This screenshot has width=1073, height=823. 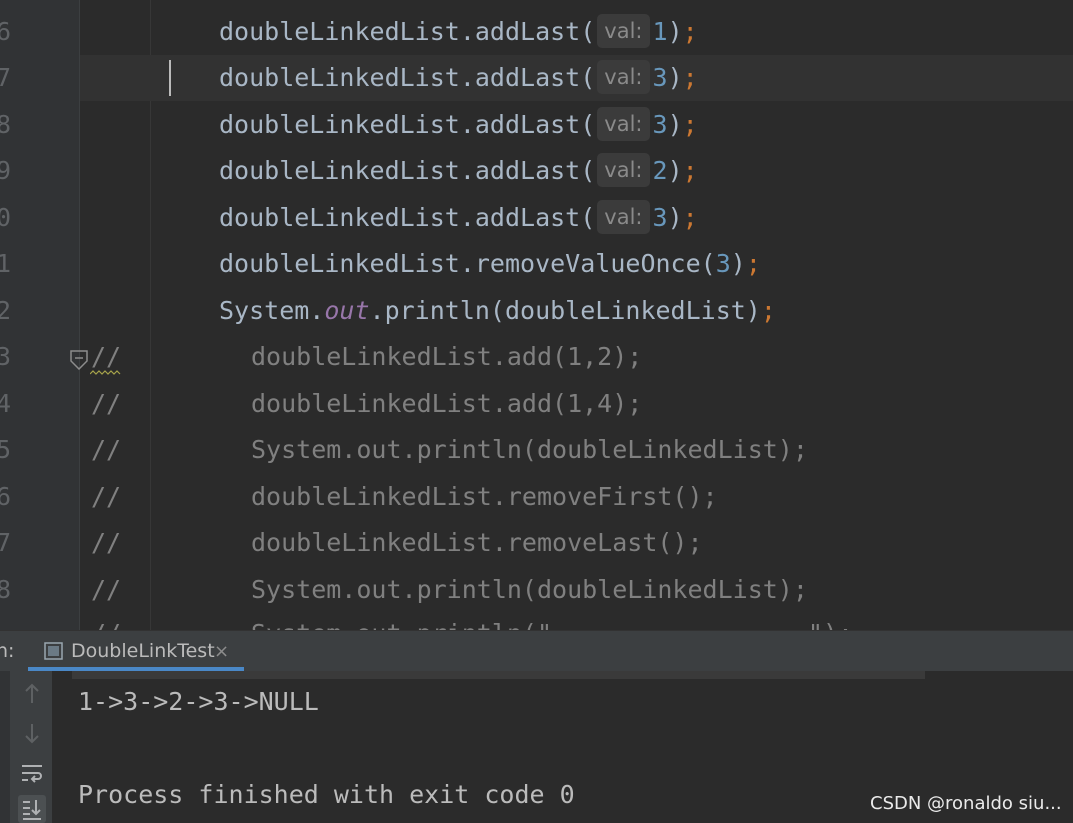 I want to click on class-name: System., so click(x=272, y=310).